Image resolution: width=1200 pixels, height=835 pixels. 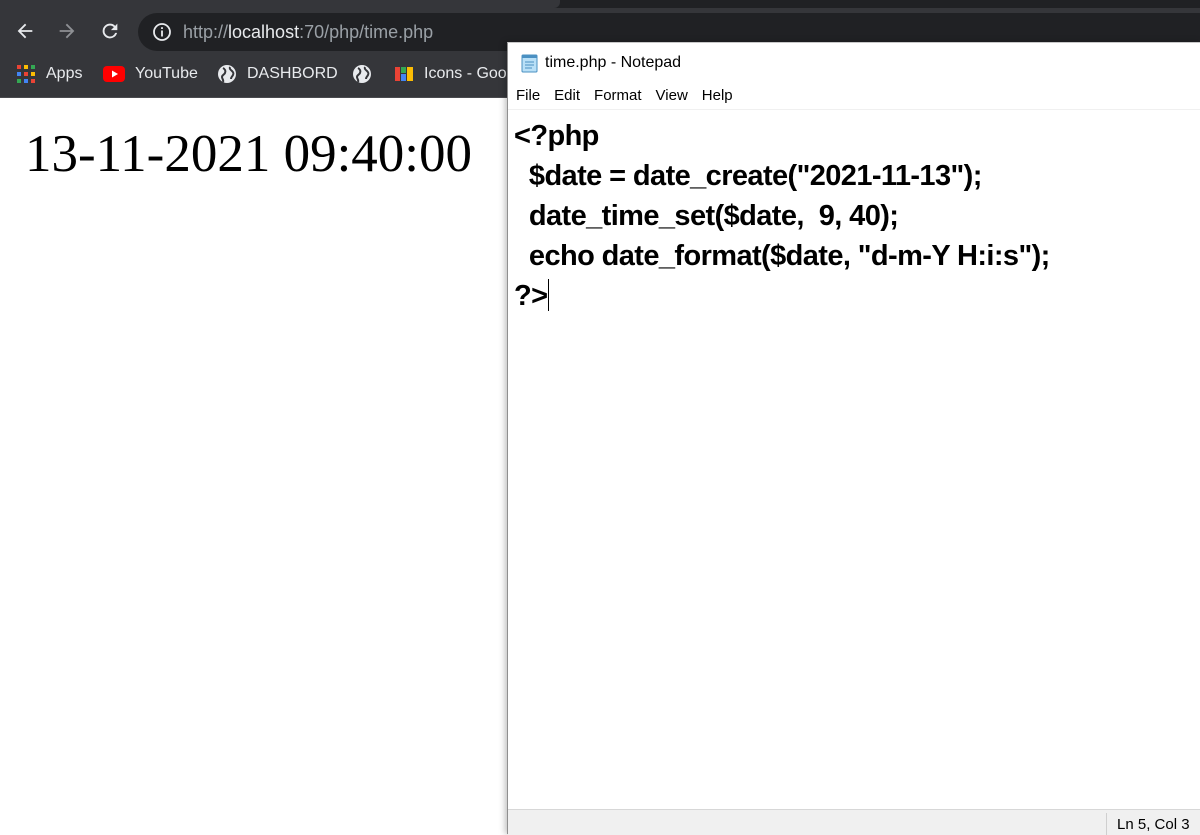 I want to click on info-icon, so click(x=162, y=32).